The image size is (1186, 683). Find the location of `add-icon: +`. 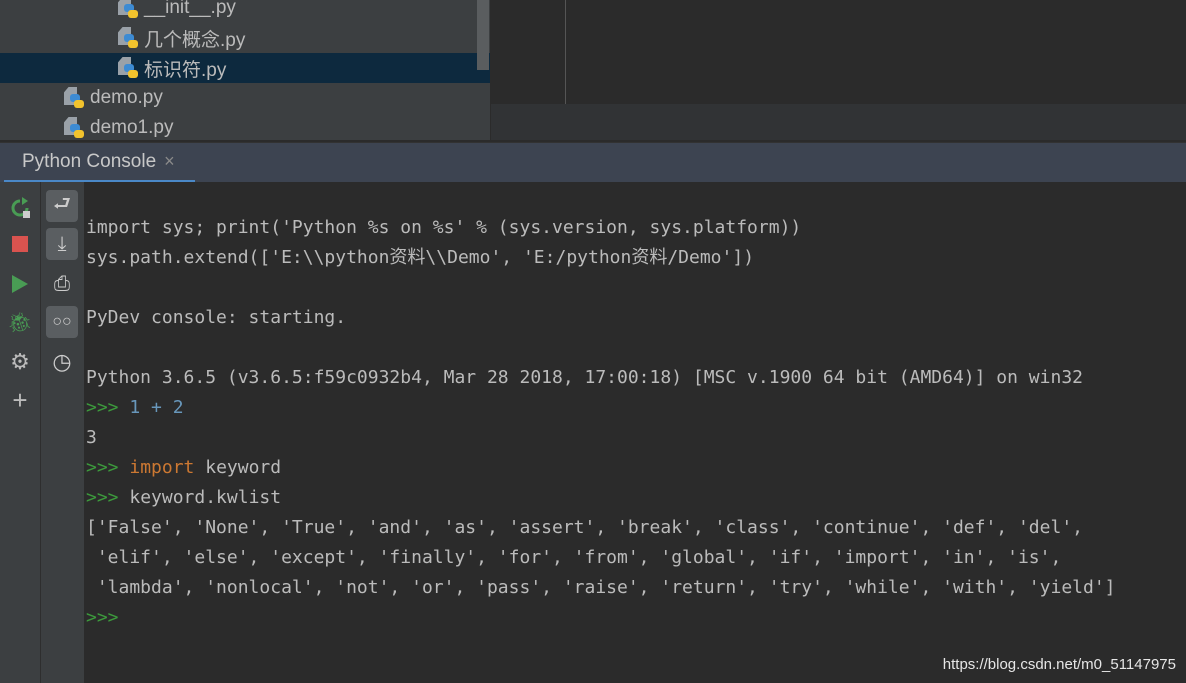

add-icon: + is located at coordinates (20, 400).